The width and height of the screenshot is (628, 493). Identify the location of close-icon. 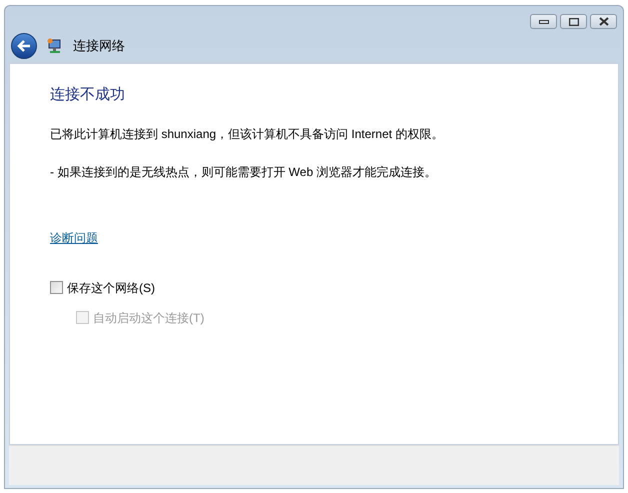
(603, 21).